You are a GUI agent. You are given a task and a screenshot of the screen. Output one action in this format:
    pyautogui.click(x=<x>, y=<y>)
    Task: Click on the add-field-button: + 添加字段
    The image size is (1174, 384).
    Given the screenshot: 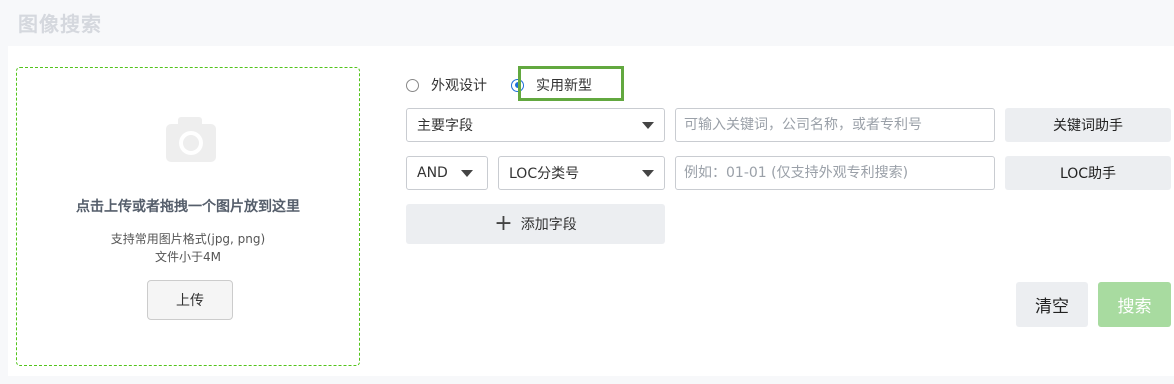 What is the action you would take?
    pyautogui.click(x=535, y=224)
    